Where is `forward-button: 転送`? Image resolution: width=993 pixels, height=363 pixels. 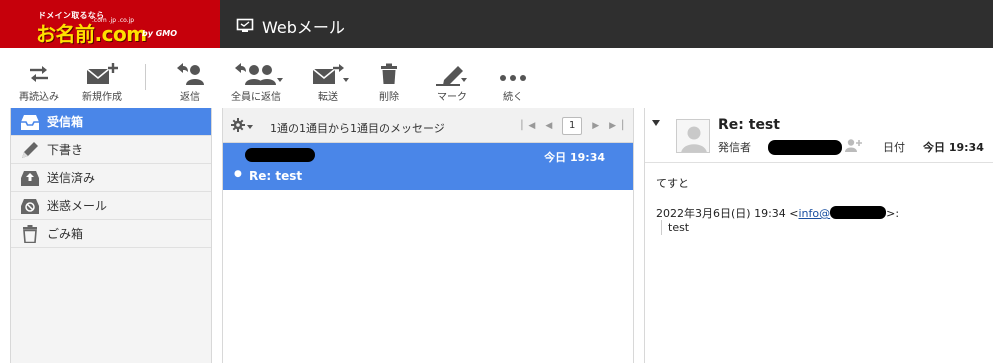 forward-button: 転送 is located at coordinates (328, 82).